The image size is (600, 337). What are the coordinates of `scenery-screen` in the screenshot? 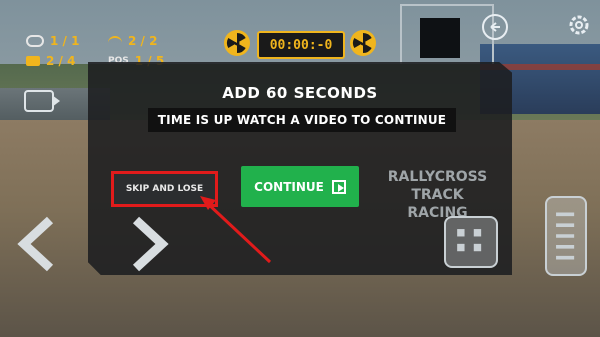 It's located at (440, 38).